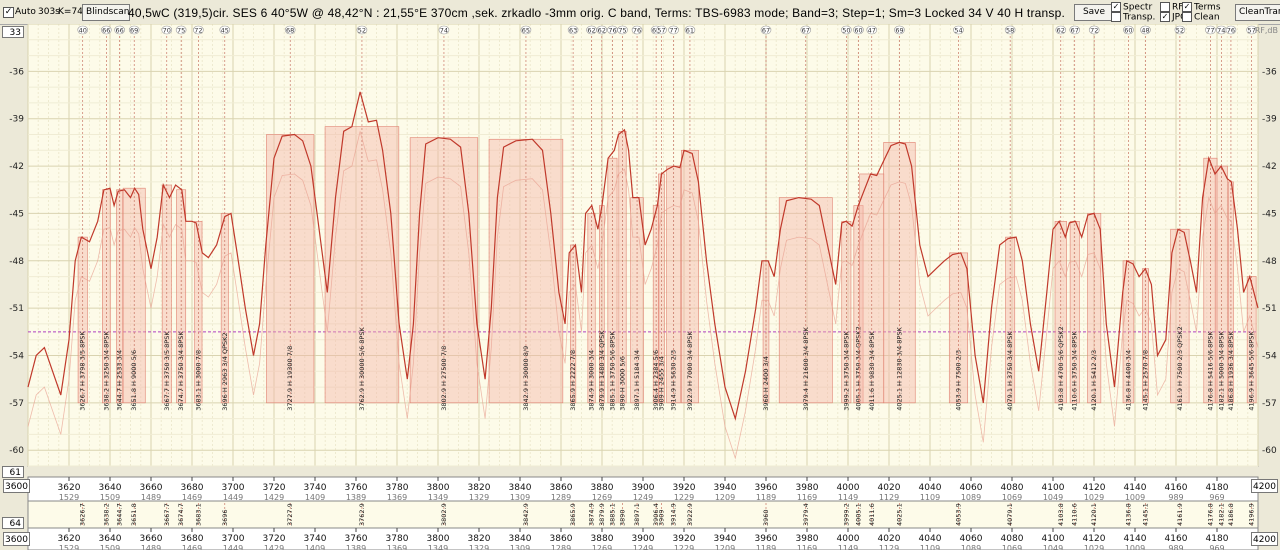  What do you see at coordinates (612, 514) in the screenshot?
I see `lower-marker-label: 3885.1` at bounding box center [612, 514].